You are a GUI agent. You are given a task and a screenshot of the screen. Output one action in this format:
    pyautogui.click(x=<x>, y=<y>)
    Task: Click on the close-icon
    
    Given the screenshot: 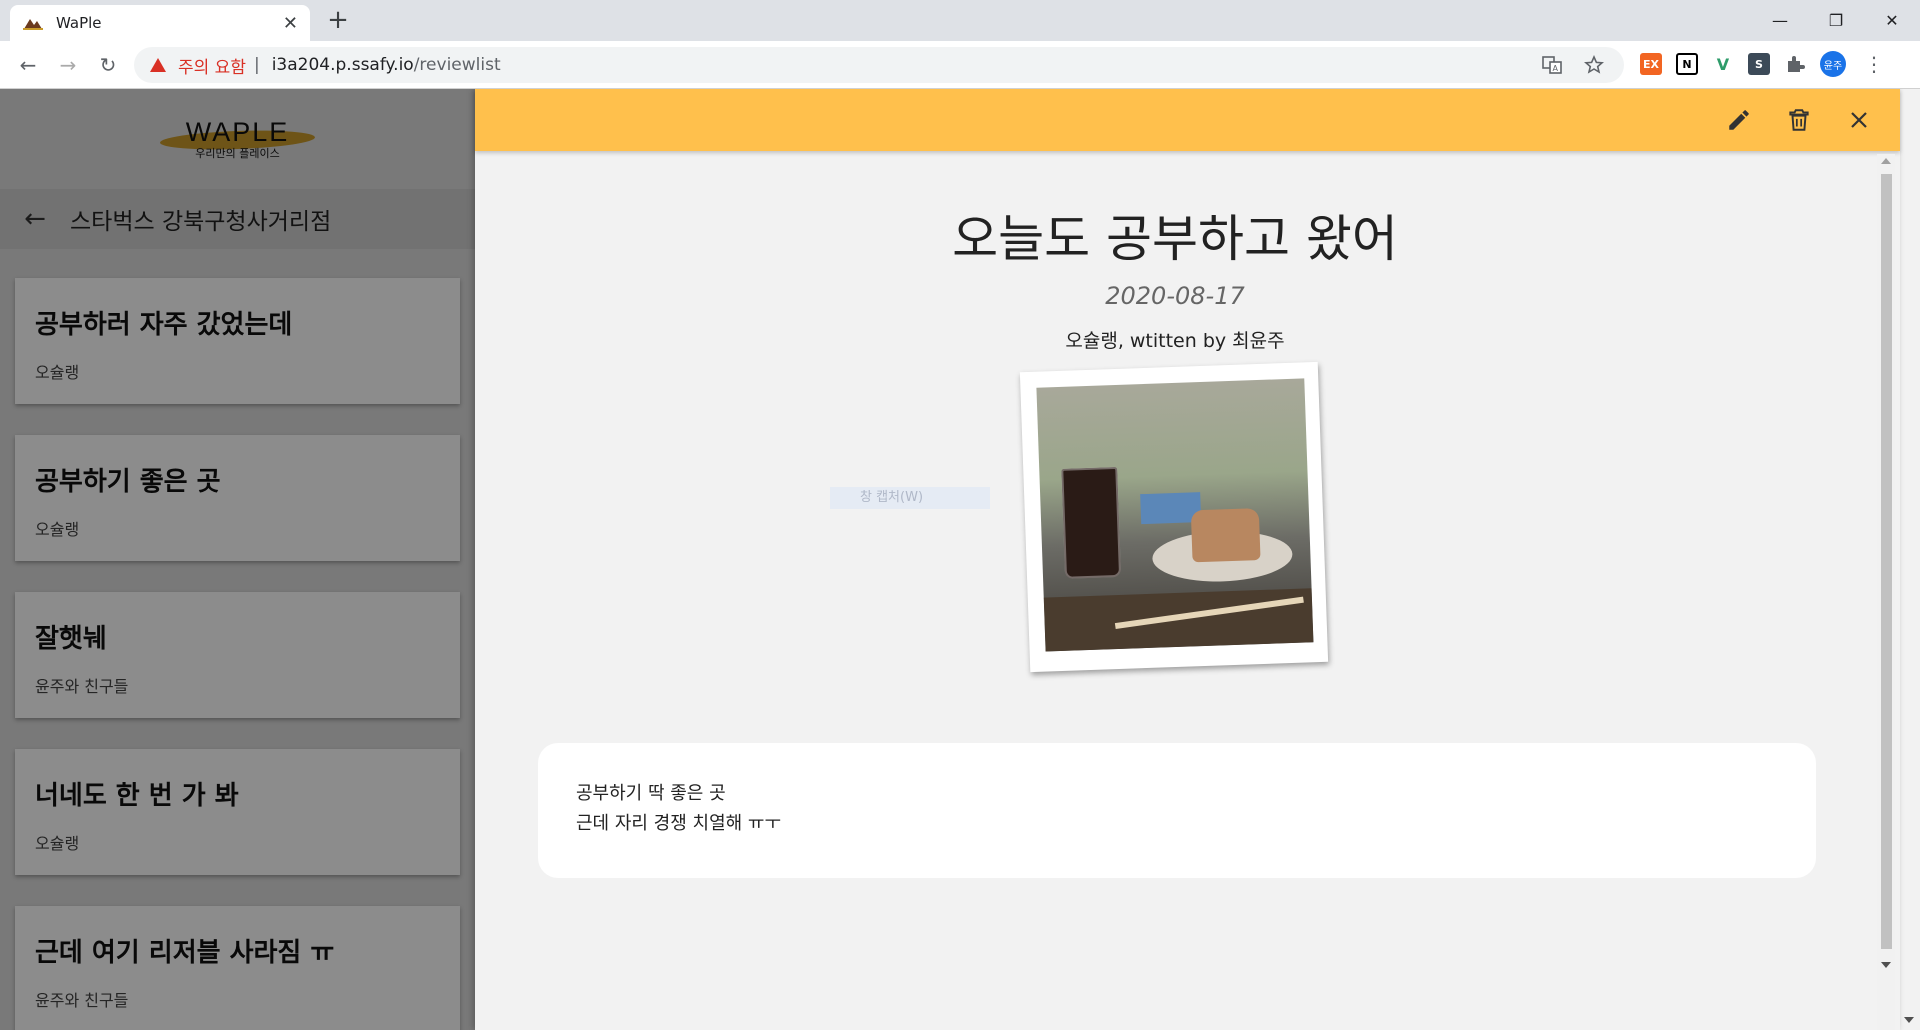 What is the action you would take?
    pyautogui.click(x=1859, y=120)
    